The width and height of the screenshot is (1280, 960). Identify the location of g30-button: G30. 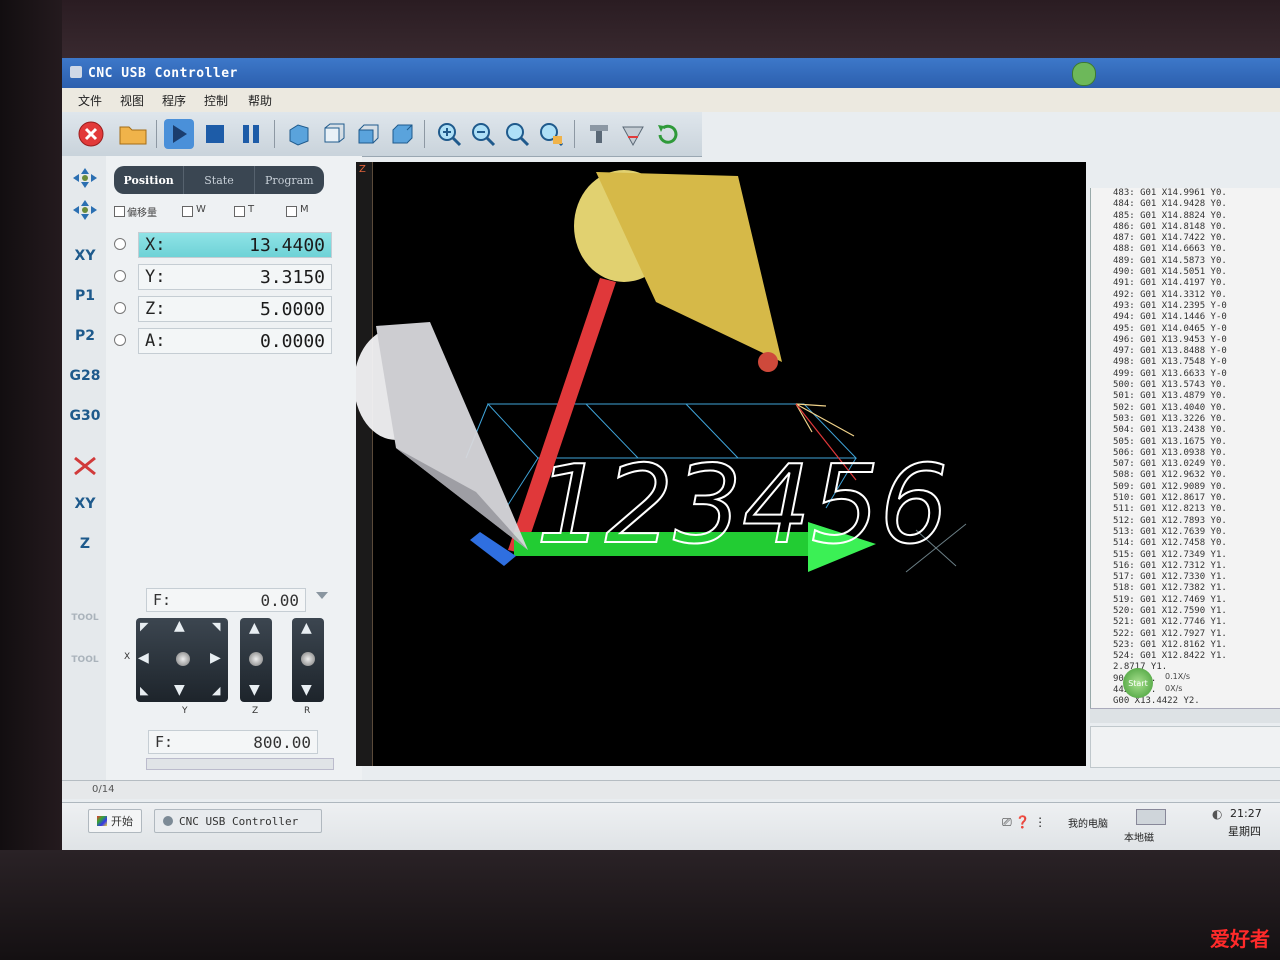
(85, 416).